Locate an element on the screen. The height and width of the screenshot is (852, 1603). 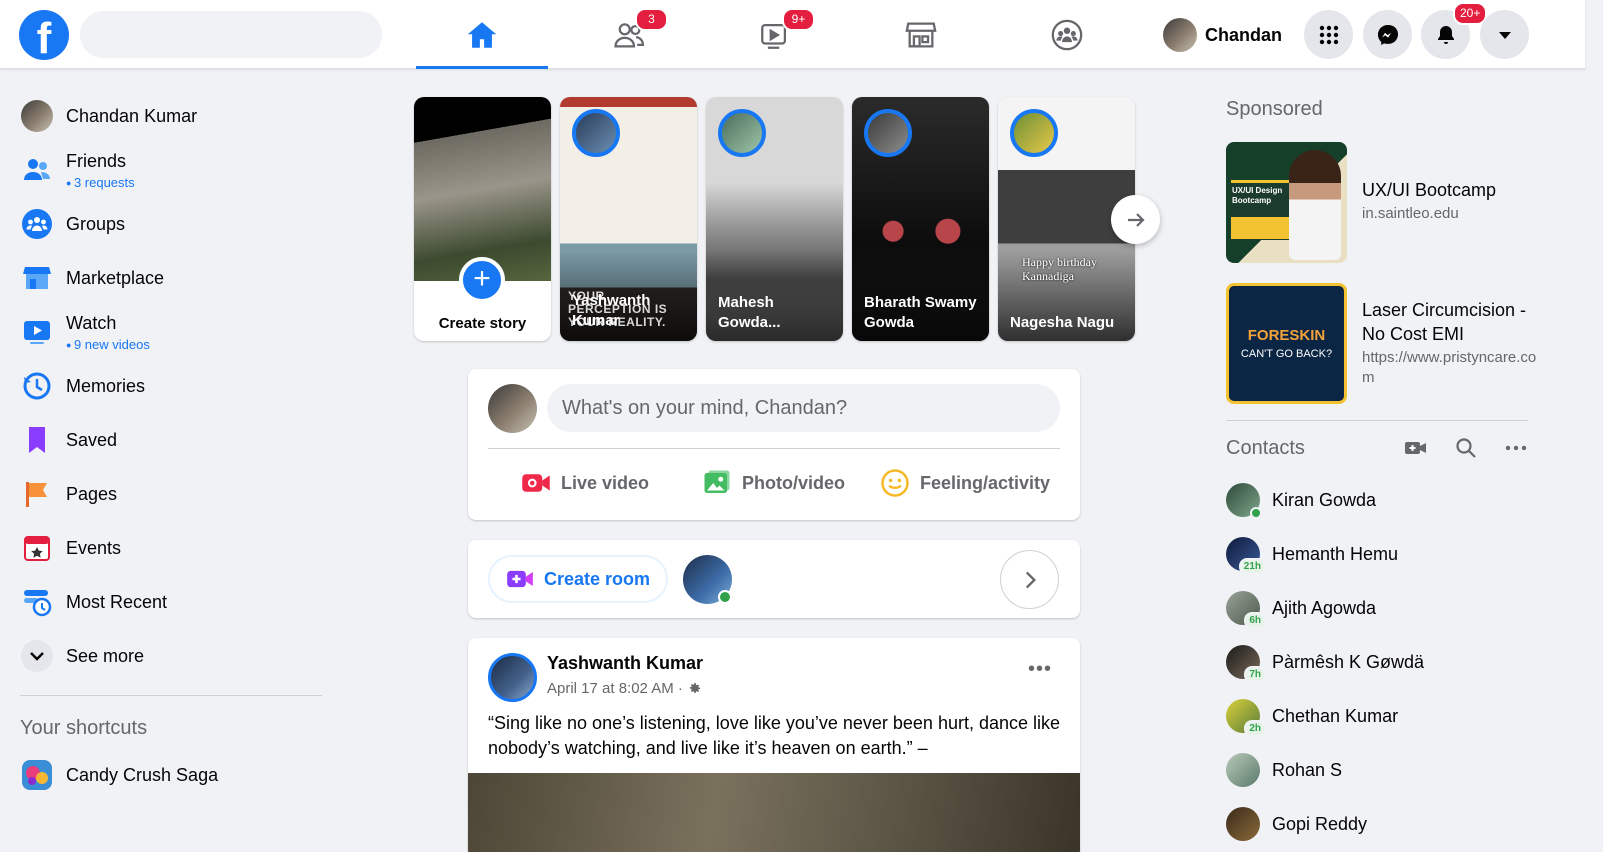
smiley-icon is located at coordinates (895, 483).